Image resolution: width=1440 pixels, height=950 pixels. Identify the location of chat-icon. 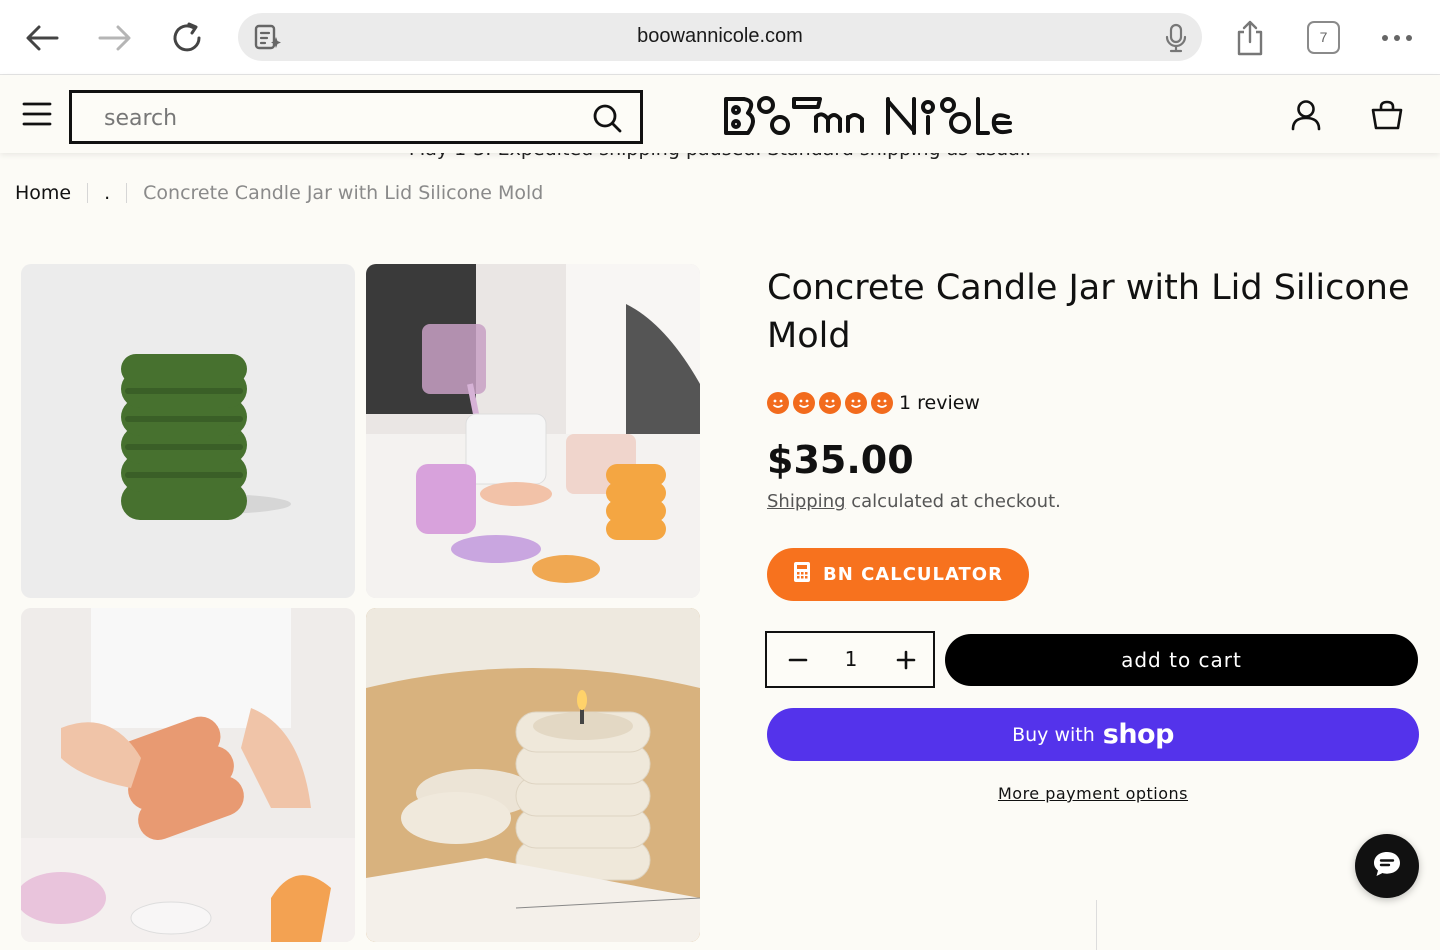
(1387, 866).